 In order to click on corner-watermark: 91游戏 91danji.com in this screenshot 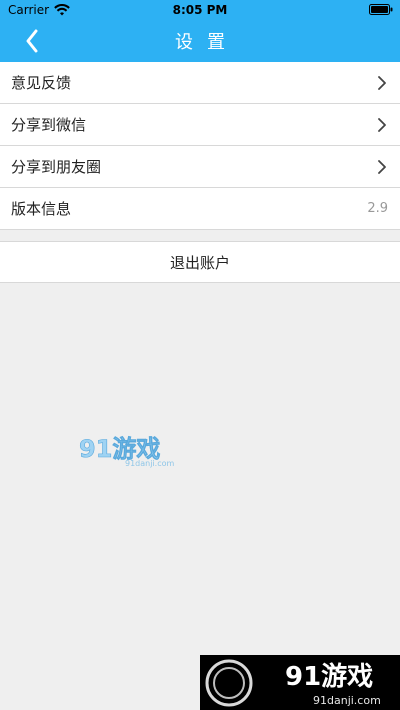, I will do `click(300, 682)`.